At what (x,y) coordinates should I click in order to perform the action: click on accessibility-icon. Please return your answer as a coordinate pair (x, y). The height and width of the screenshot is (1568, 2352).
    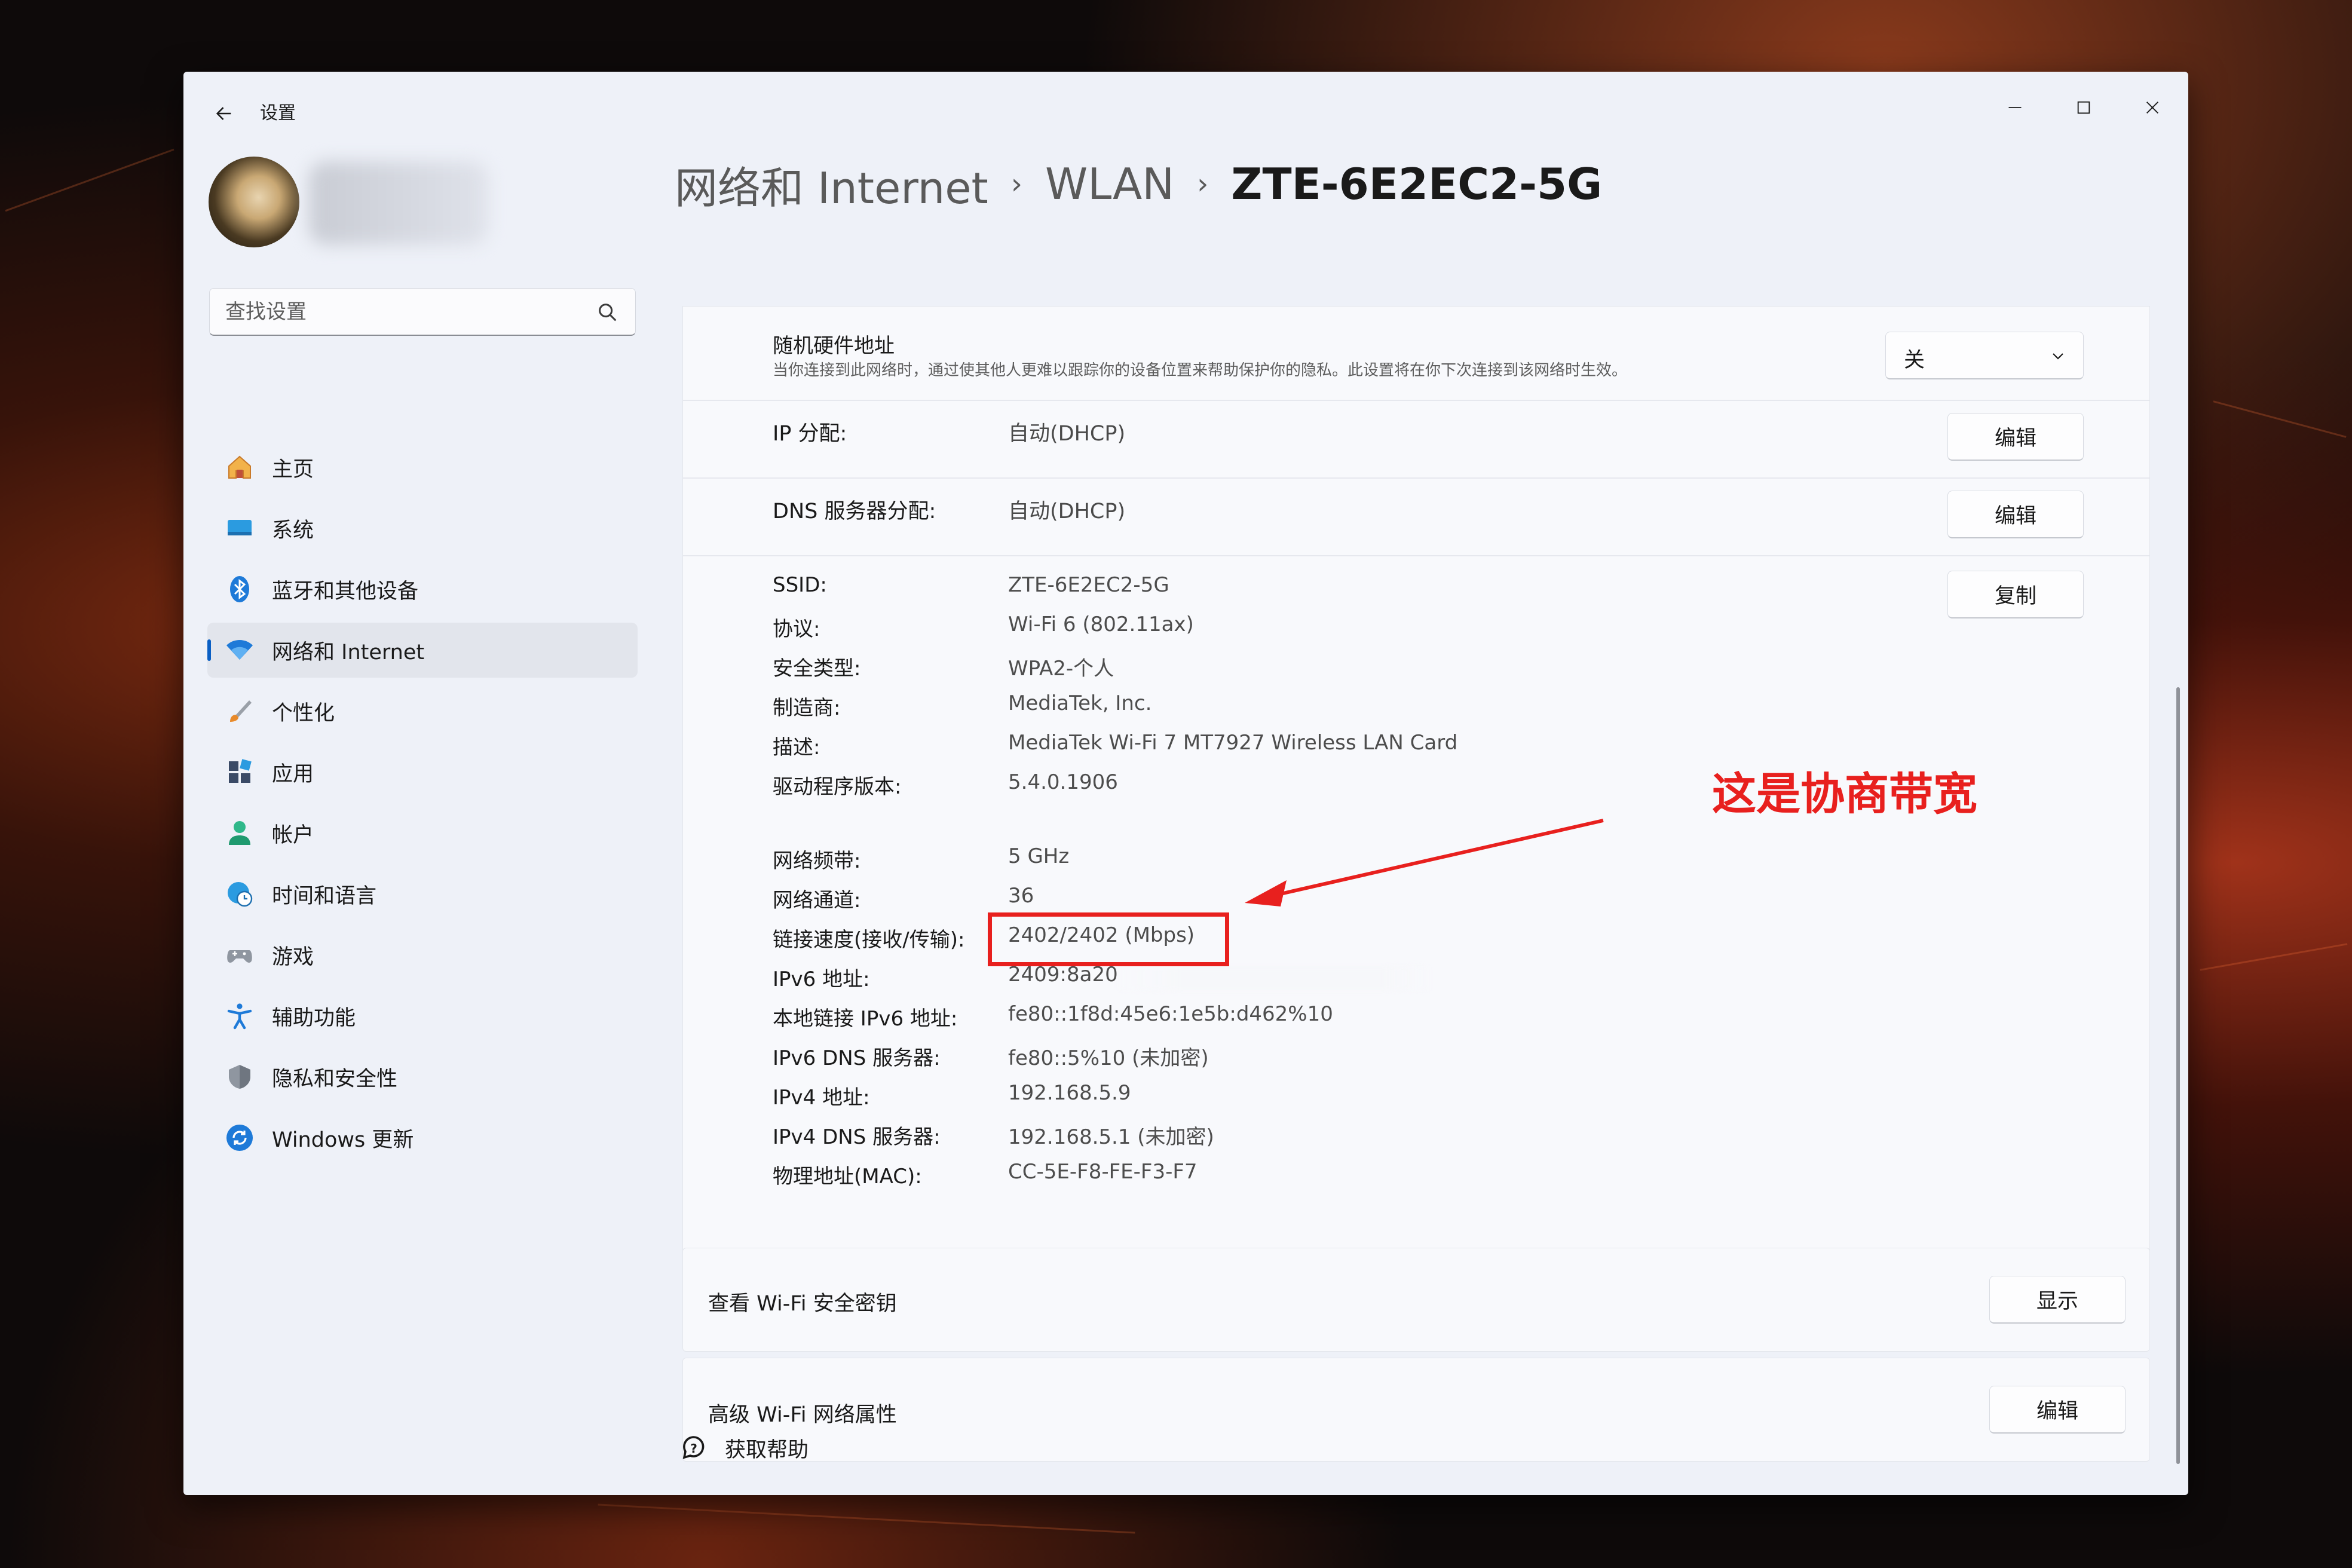
    Looking at the image, I should click on (240, 1016).